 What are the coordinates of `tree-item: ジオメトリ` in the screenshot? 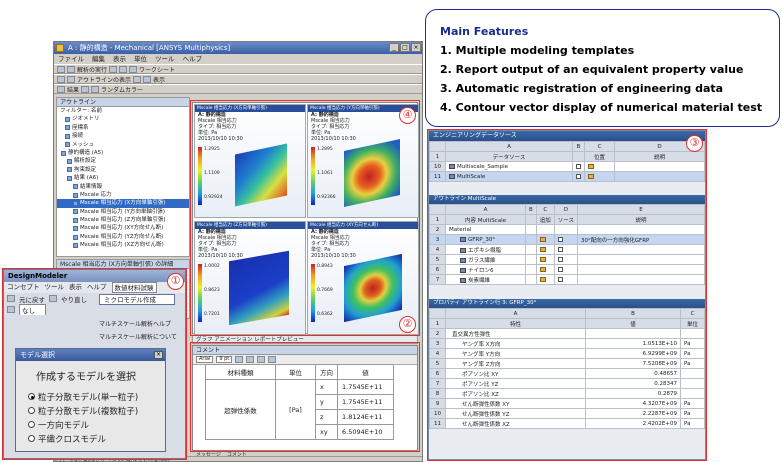 It's located at (123, 119).